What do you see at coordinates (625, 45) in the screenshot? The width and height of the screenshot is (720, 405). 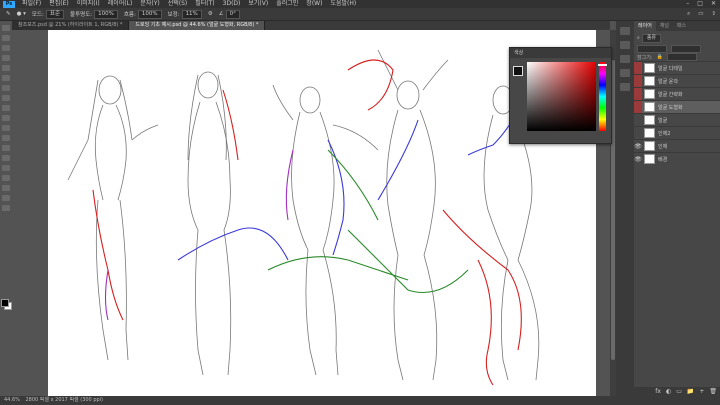 I see `properties-icon` at bounding box center [625, 45].